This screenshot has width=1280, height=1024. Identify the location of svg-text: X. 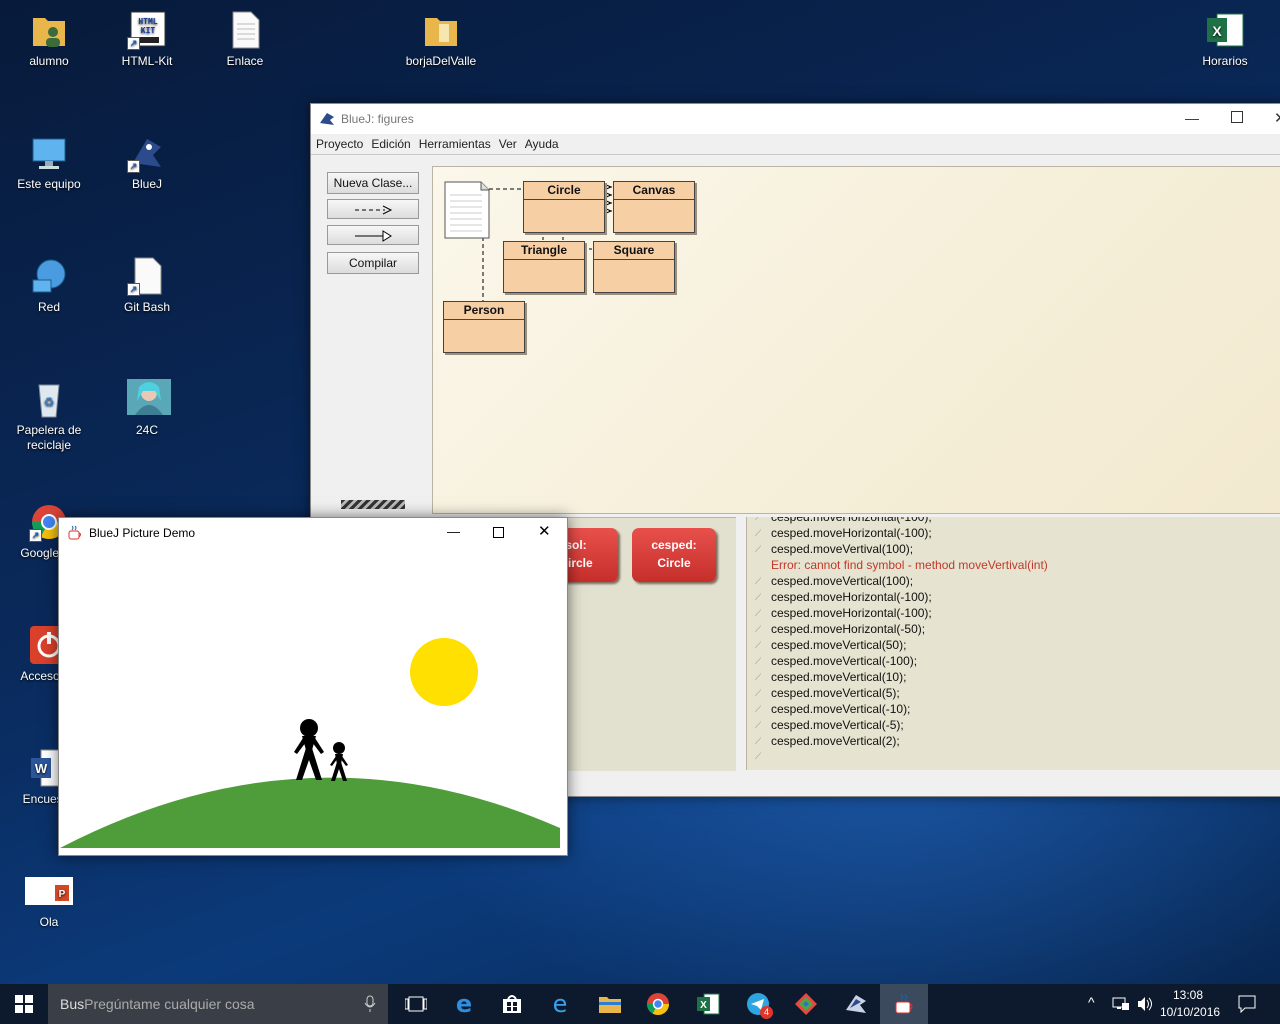
(703, 1005).